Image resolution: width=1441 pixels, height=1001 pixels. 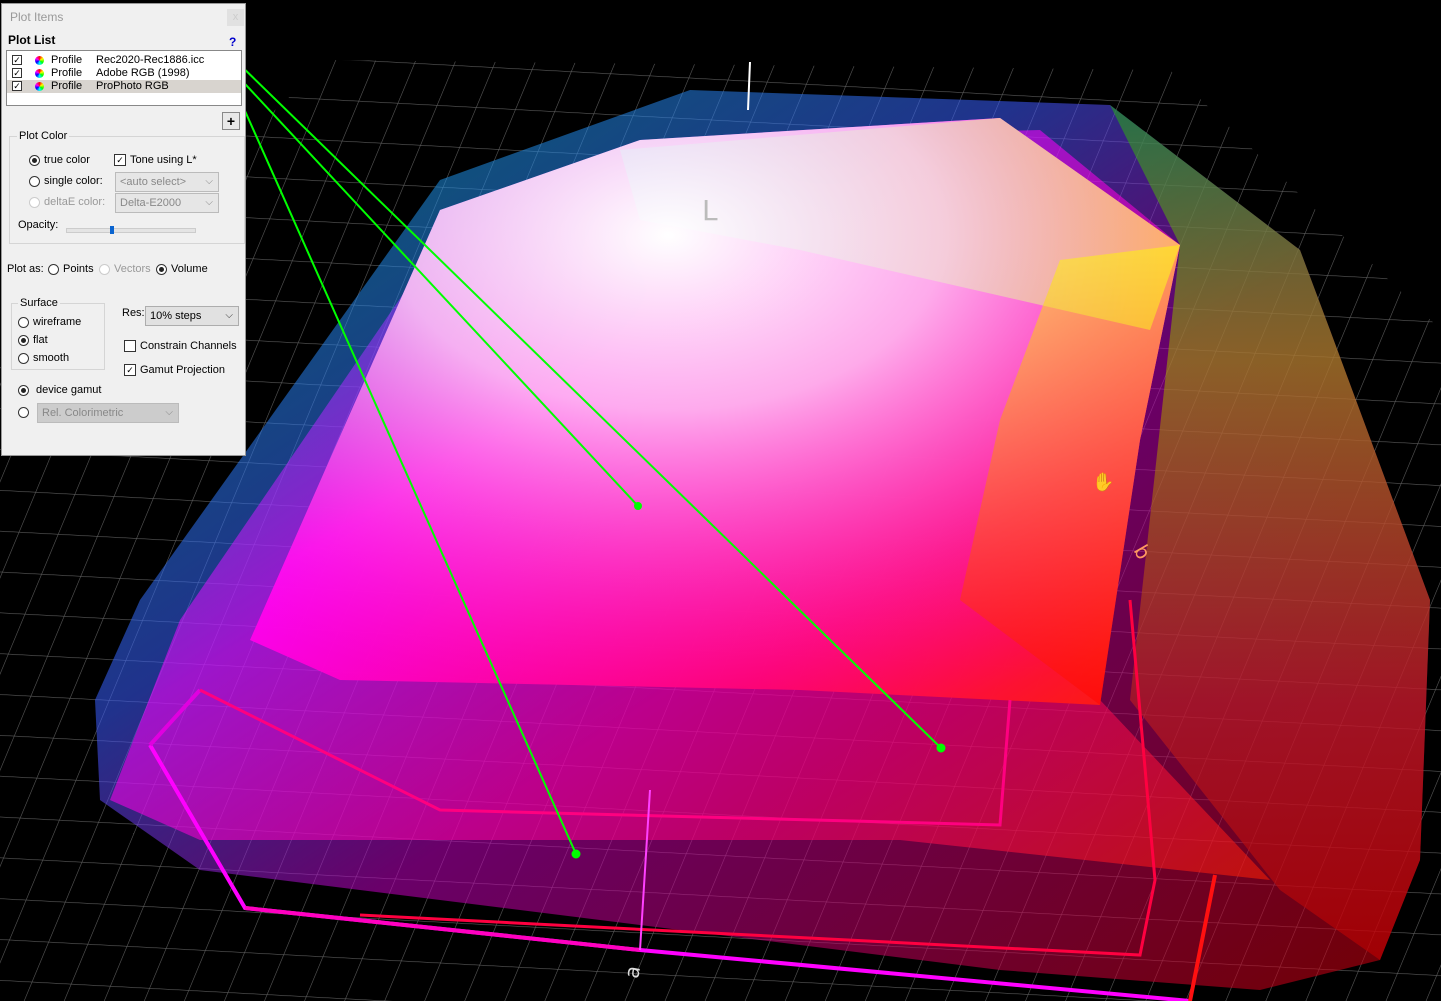 I want to click on opacity-slider-thumb, so click(x=112, y=230).